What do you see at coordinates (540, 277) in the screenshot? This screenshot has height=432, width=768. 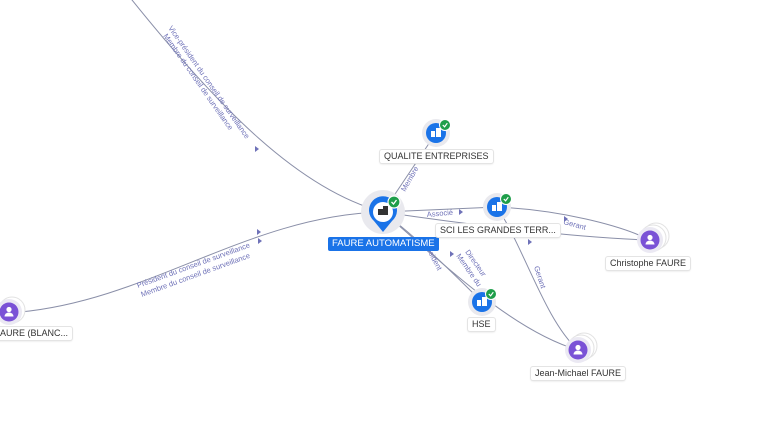 I see `edge-label-jm-sci: Gerant` at bounding box center [540, 277].